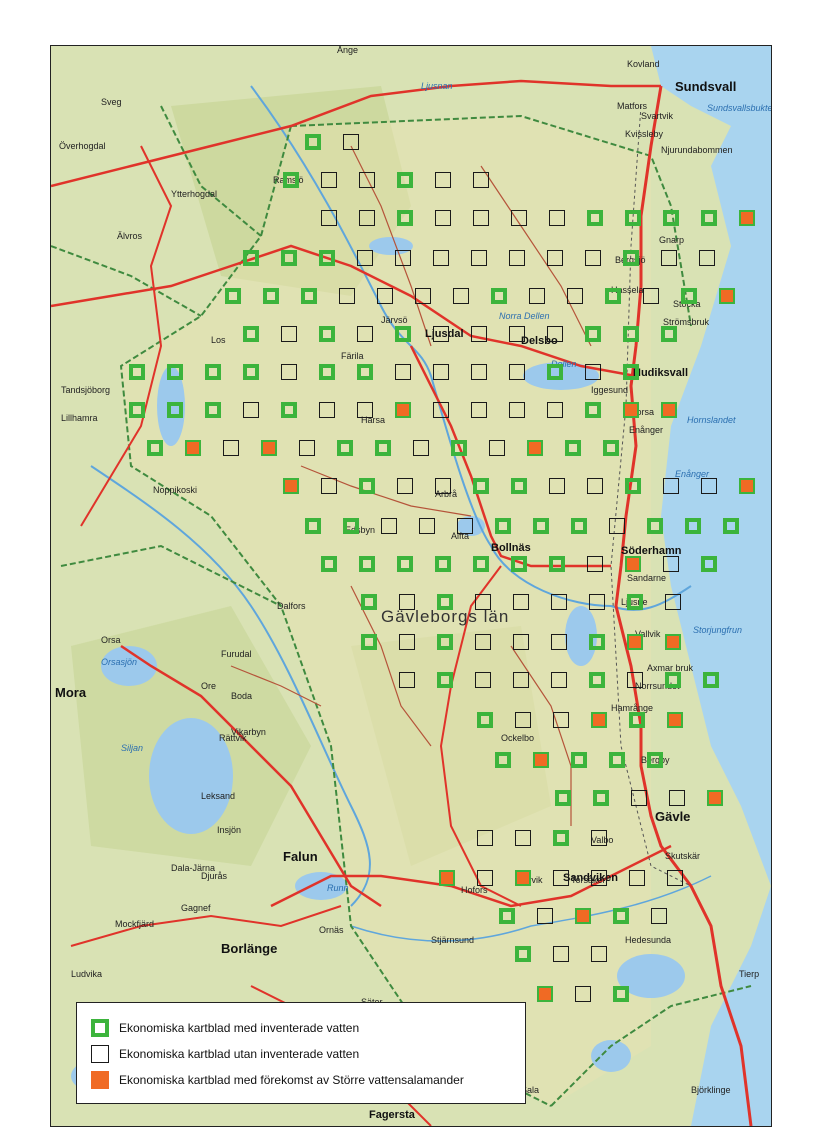 Image resolution: width=826 pixels, height=1130 pixels. What do you see at coordinates (194, 194) in the screenshot?
I see `place-label: Ytterhogdal` at bounding box center [194, 194].